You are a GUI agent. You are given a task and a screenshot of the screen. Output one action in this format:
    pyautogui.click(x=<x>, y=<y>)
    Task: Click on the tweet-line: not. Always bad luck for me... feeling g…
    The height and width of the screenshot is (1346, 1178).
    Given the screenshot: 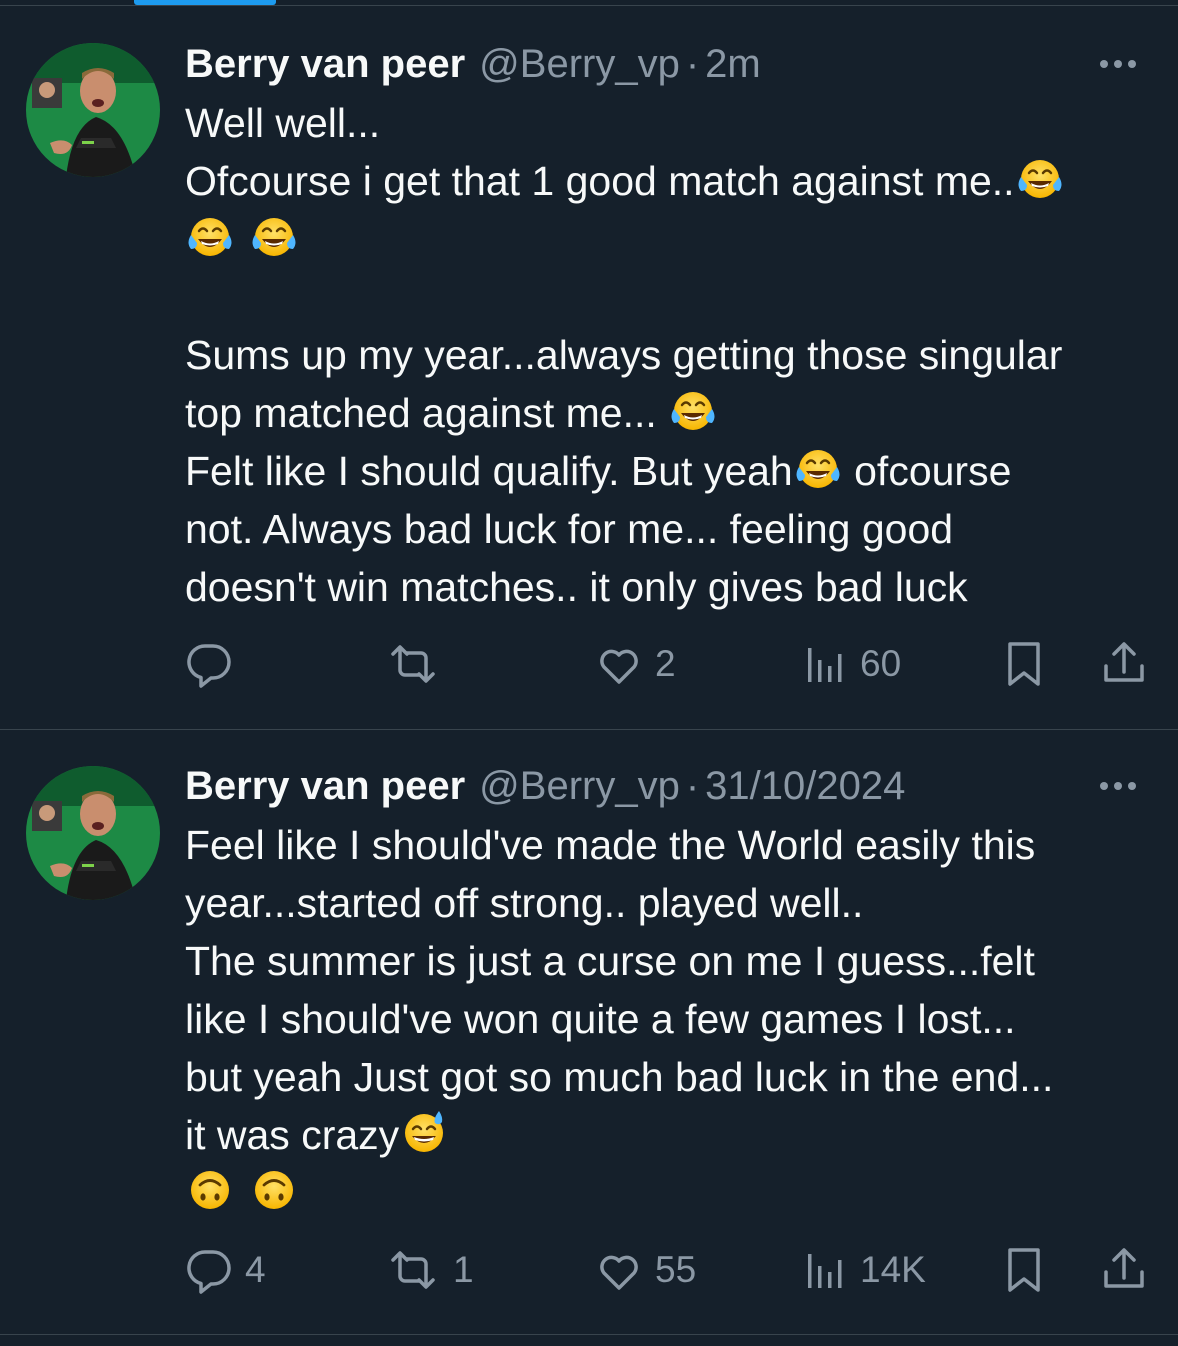 What is the action you would take?
    pyautogui.click(x=569, y=529)
    